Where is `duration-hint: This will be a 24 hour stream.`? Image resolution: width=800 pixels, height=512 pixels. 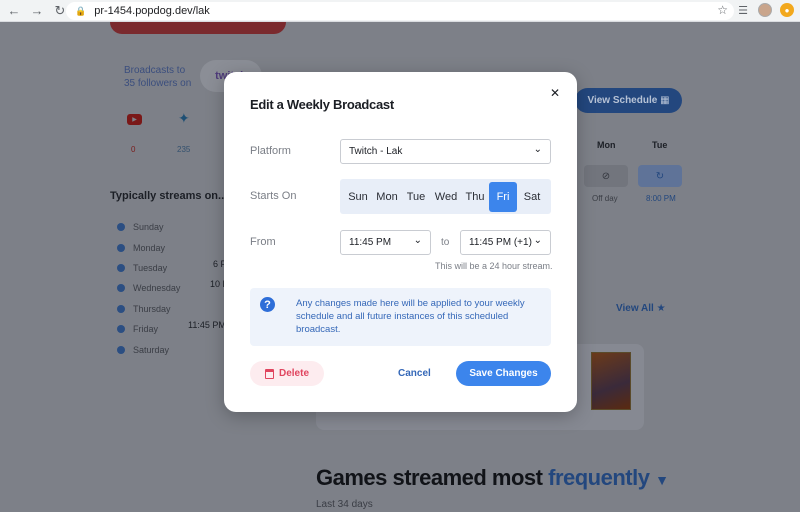
duration-hint: This will be a 24 hour stream. is located at coordinates (494, 266).